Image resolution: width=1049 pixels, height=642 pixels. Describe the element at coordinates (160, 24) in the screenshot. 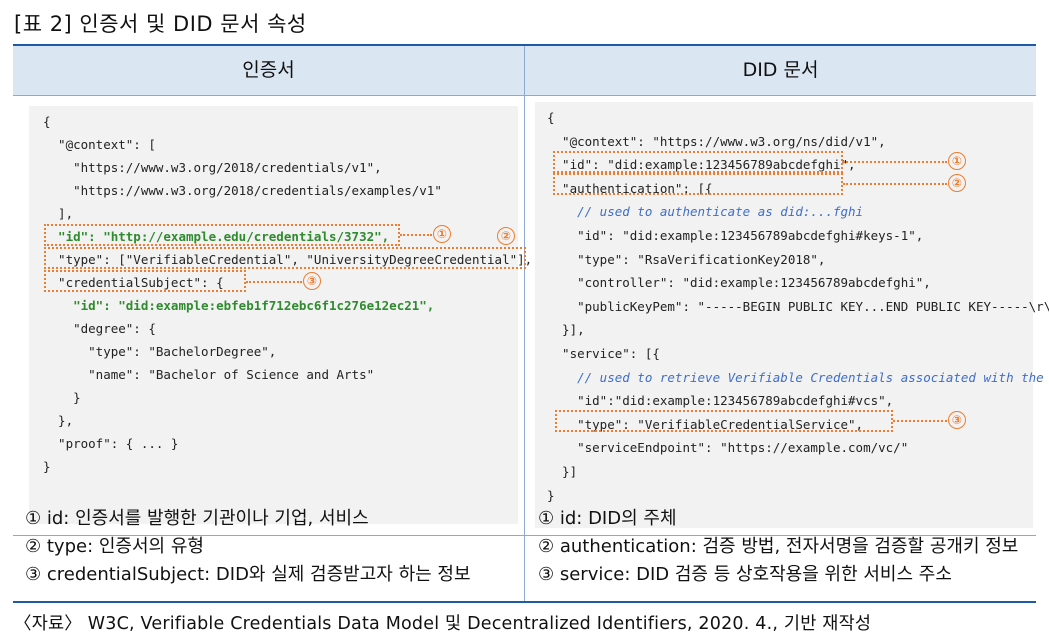

I see `table-caption: [표 2] 인증서 및 DID 문서 속성` at that location.